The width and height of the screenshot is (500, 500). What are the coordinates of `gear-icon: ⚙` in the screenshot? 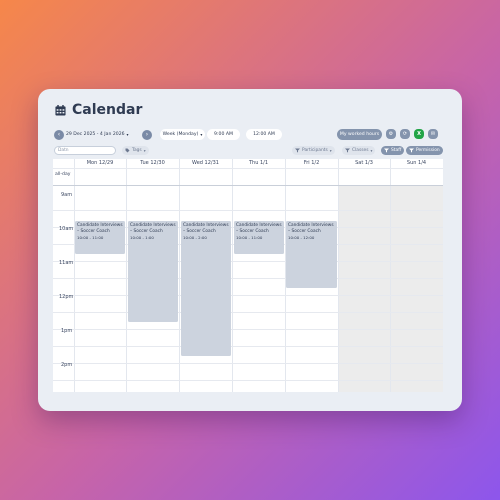 It's located at (391, 134).